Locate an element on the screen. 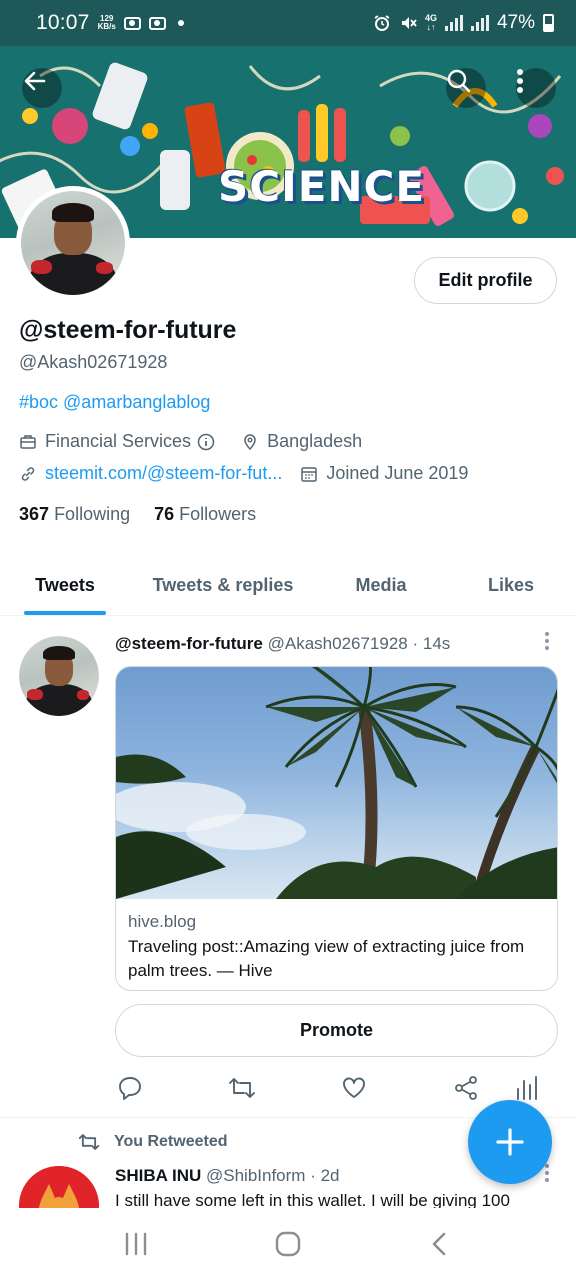 The width and height of the screenshot is (576, 1280). tab-likes: Likes is located at coordinates (511, 585).